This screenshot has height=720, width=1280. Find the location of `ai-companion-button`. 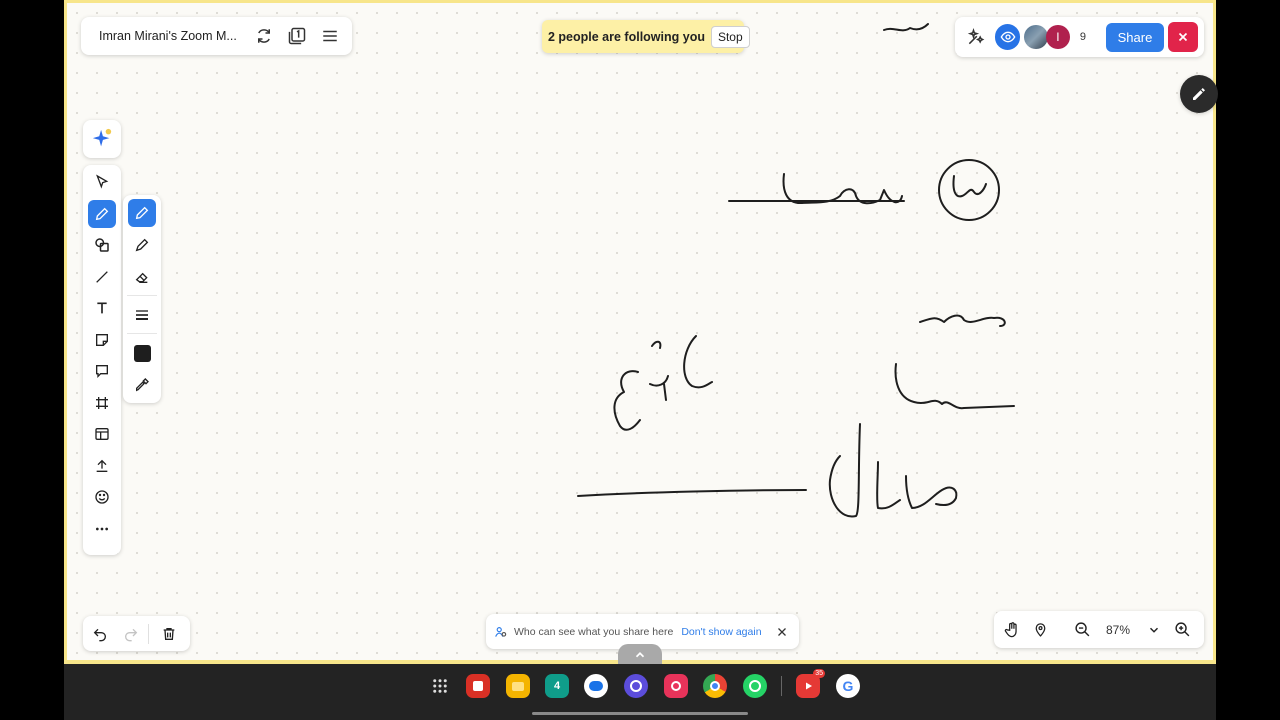

ai-companion-button is located at coordinates (102, 139).